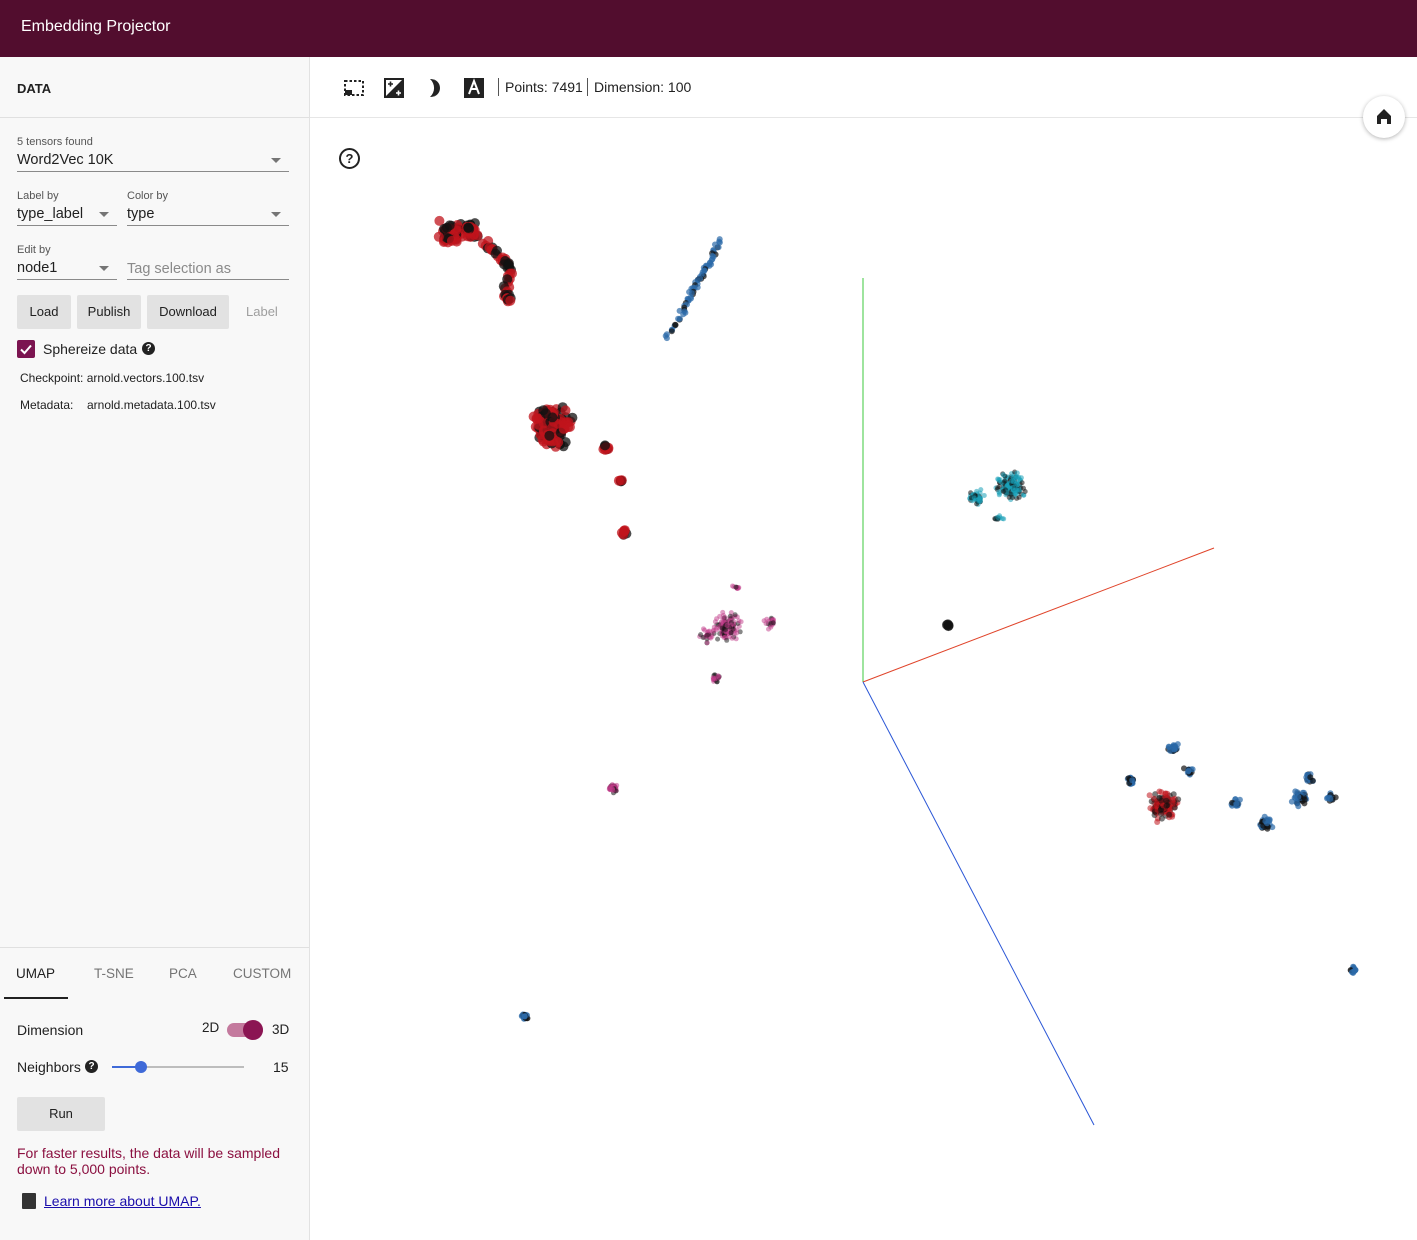  What do you see at coordinates (188, 312) in the screenshot?
I see `download-button: Download` at bounding box center [188, 312].